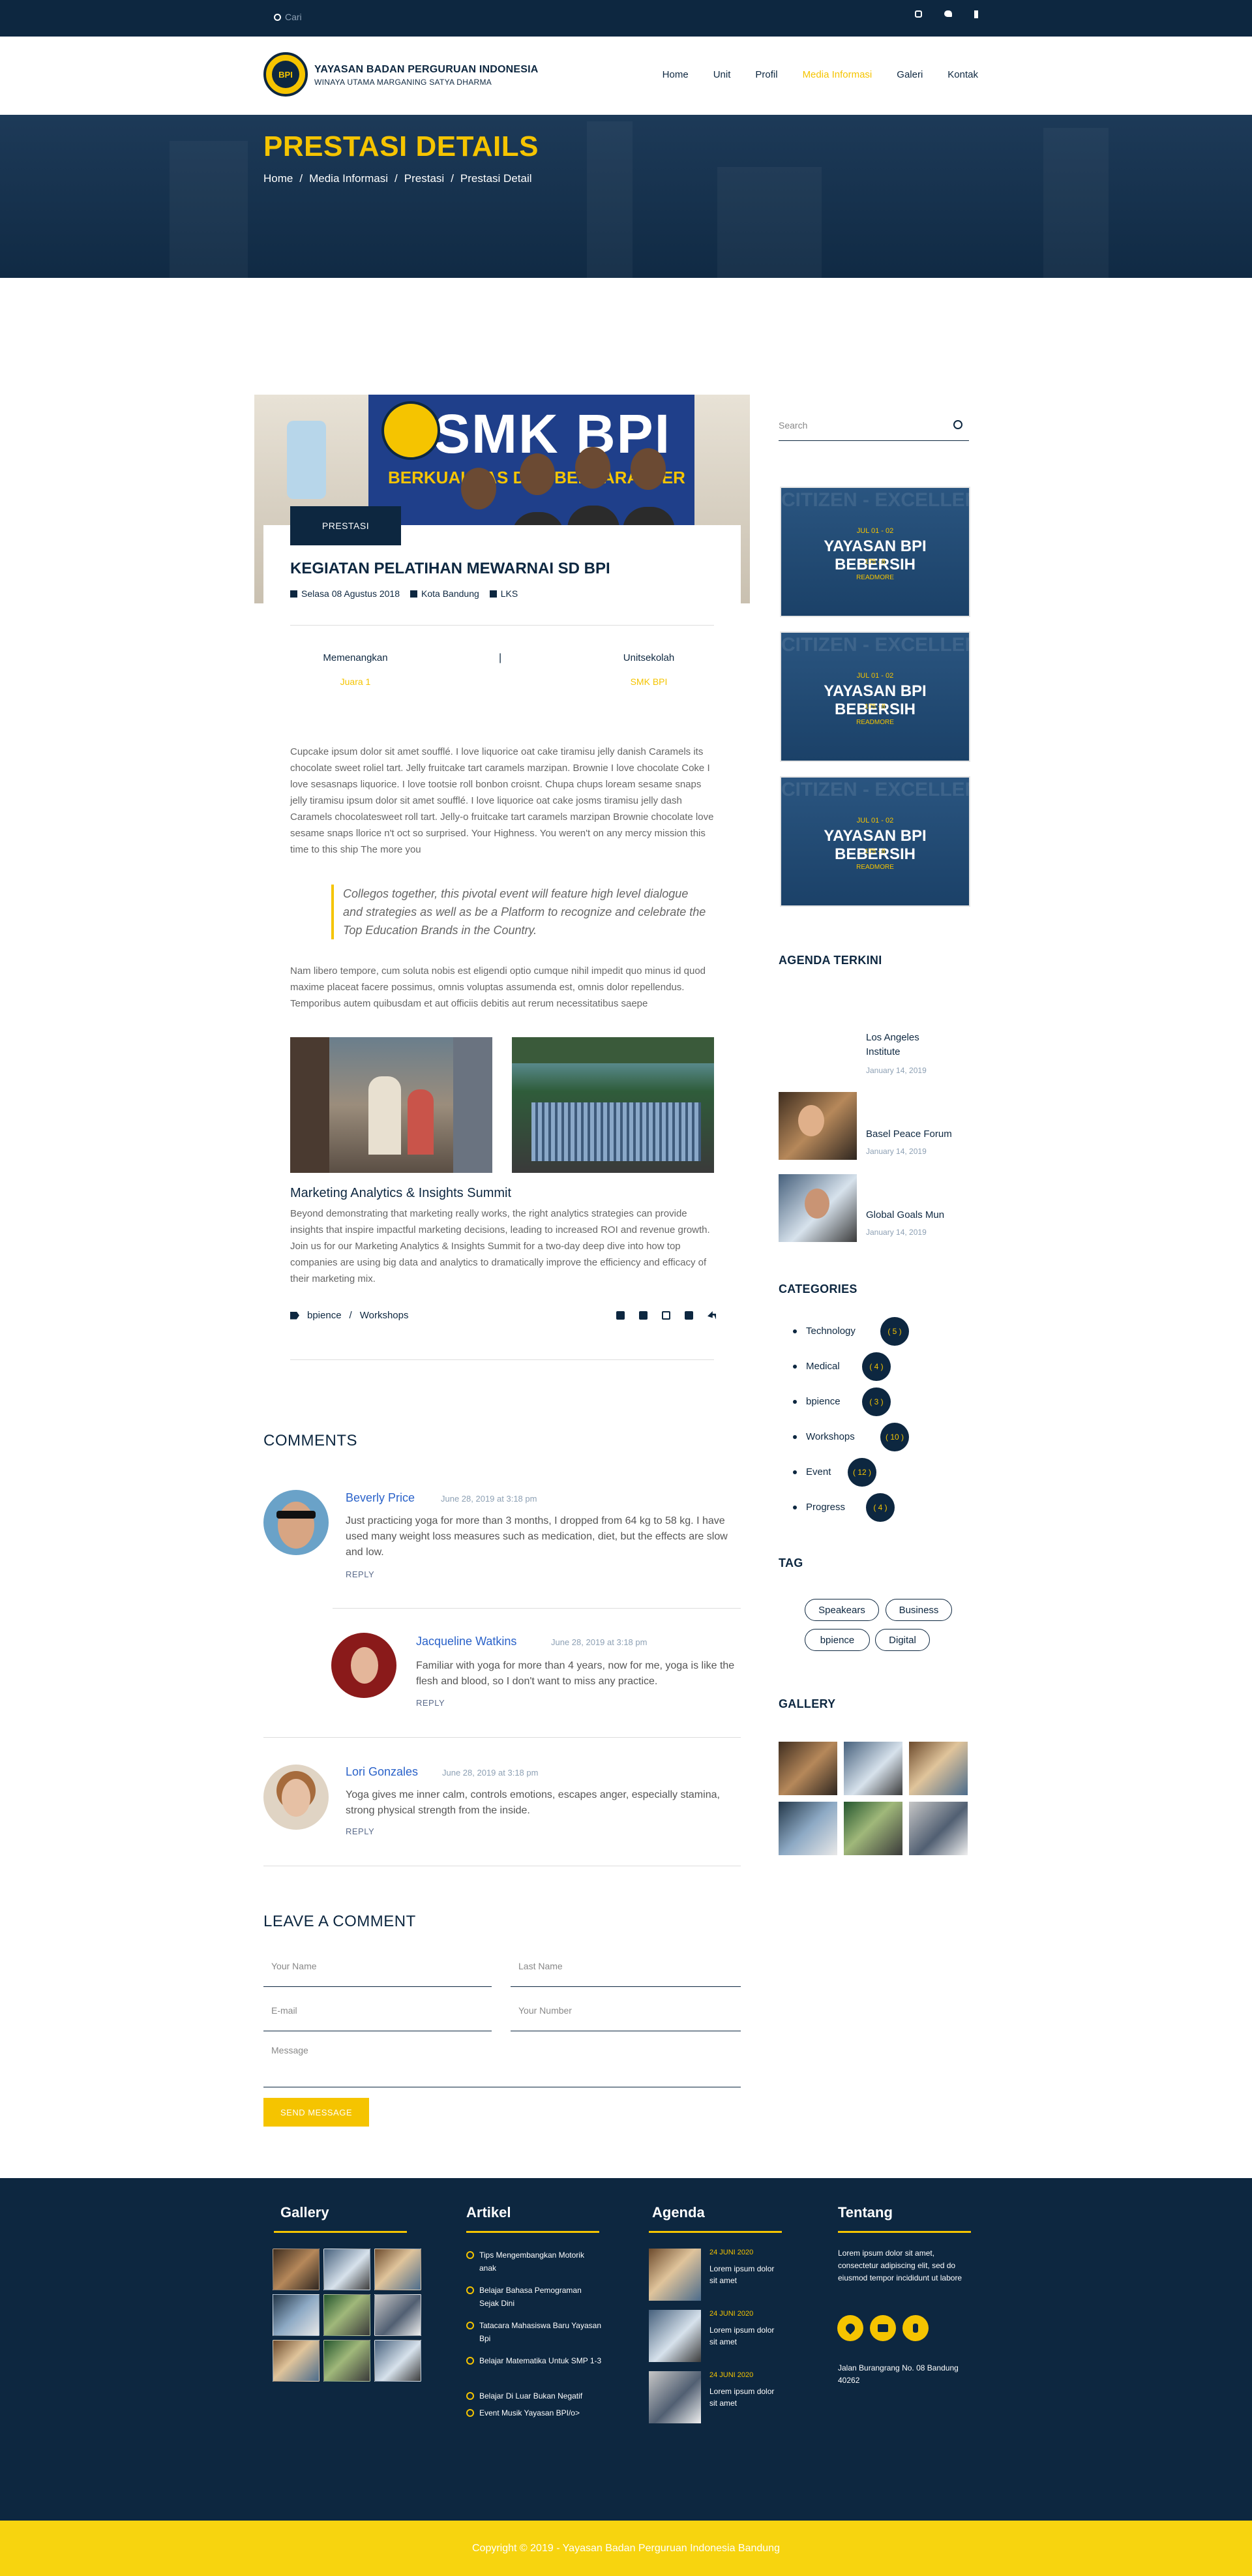 Image resolution: width=1252 pixels, height=2576 pixels. I want to click on footer-article-link: Belajar Matematika Untuk SMP 1-3, so click(534, 2361).